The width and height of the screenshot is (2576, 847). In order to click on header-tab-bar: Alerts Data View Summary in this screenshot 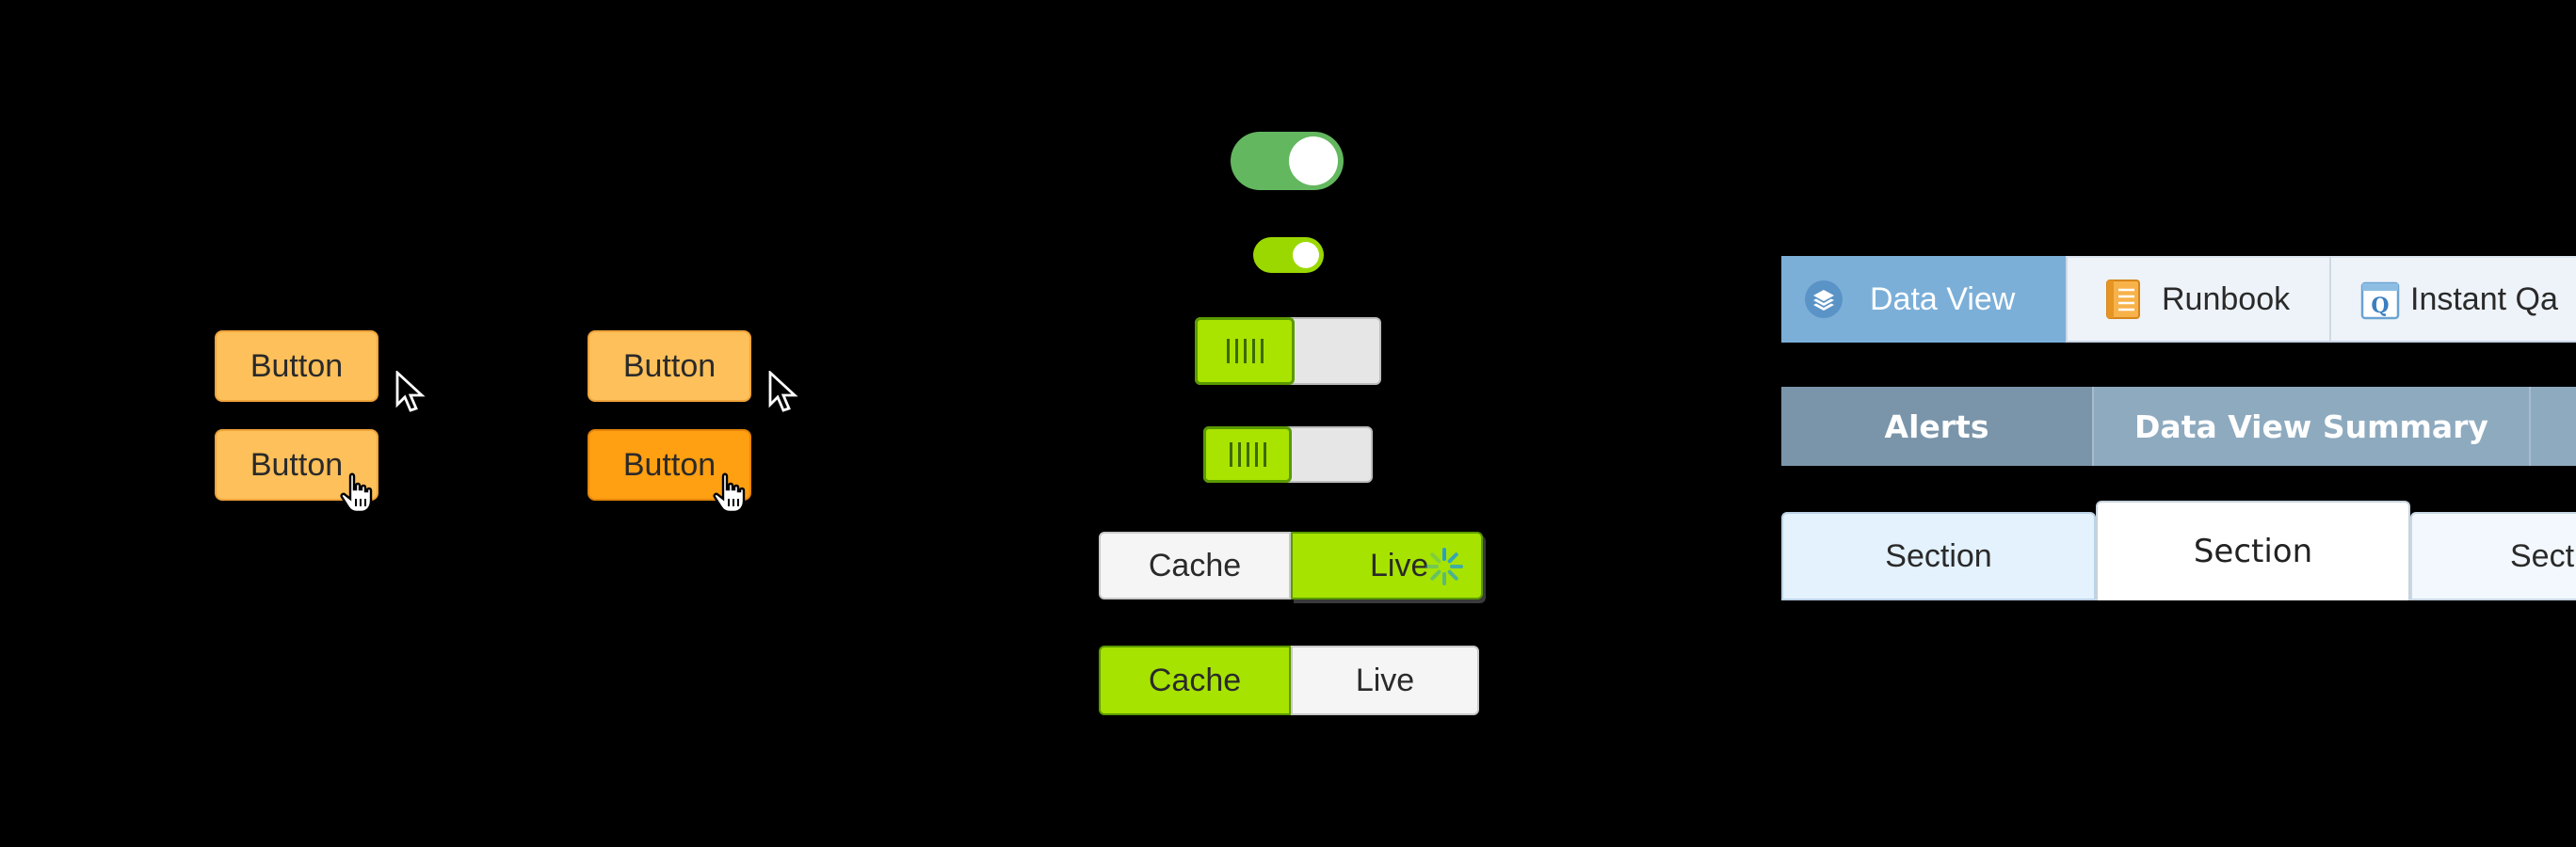, I will do `click(2178, 426)`.